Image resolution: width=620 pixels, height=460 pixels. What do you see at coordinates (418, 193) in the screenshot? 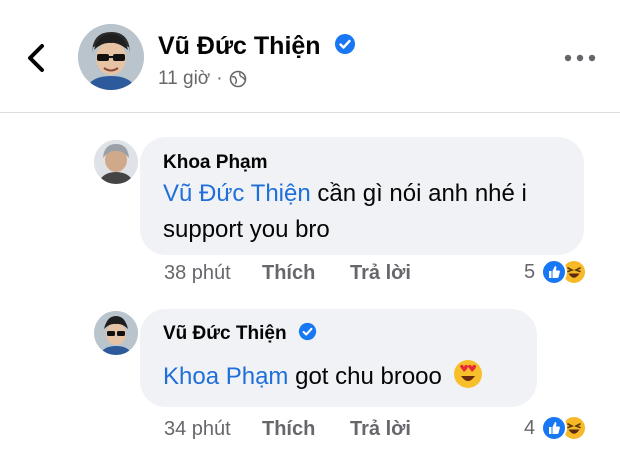
I see `comment-text-part: cần gì nói anh nhé i` at bounding box center [418, 193].